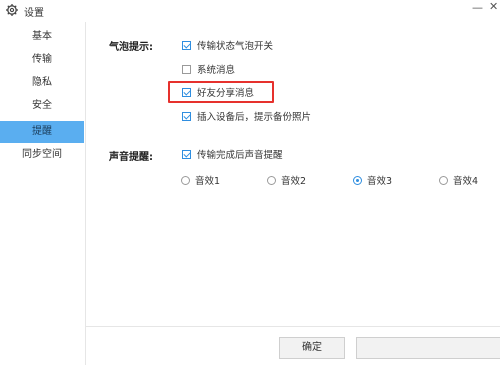 The image size is (500, 365). Describe the element at coordinates (131, 47) in the screenshot. I see `bubble-section-label: 气泡提示:` at that location.